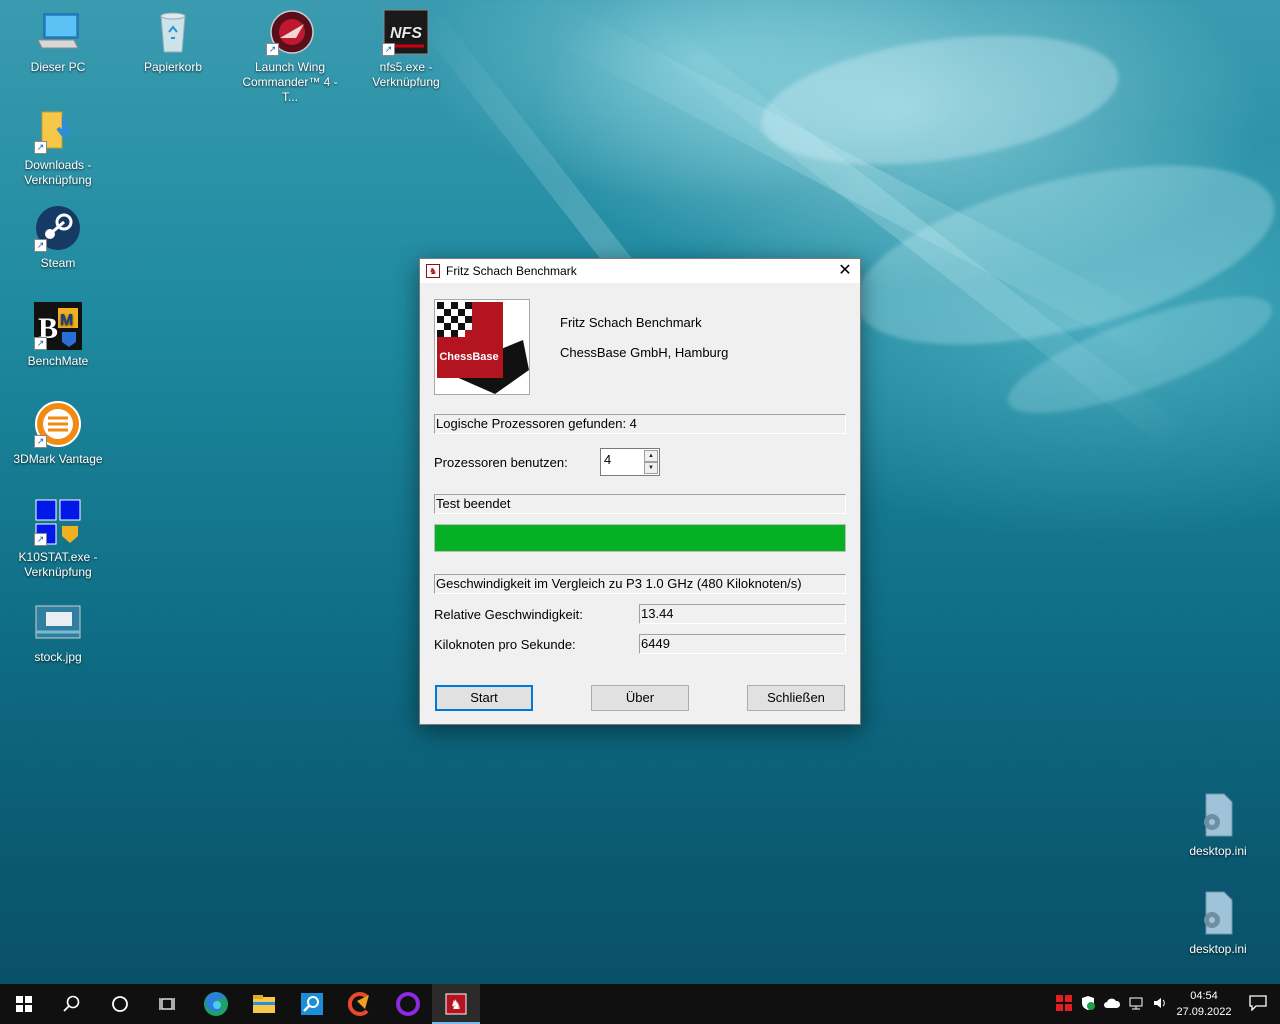 The width and height of the screenshot is (1280, 1024). Describe the element at coordinates (360, 1004) in the screenshot. I see `ccleaner-icon` at that location.